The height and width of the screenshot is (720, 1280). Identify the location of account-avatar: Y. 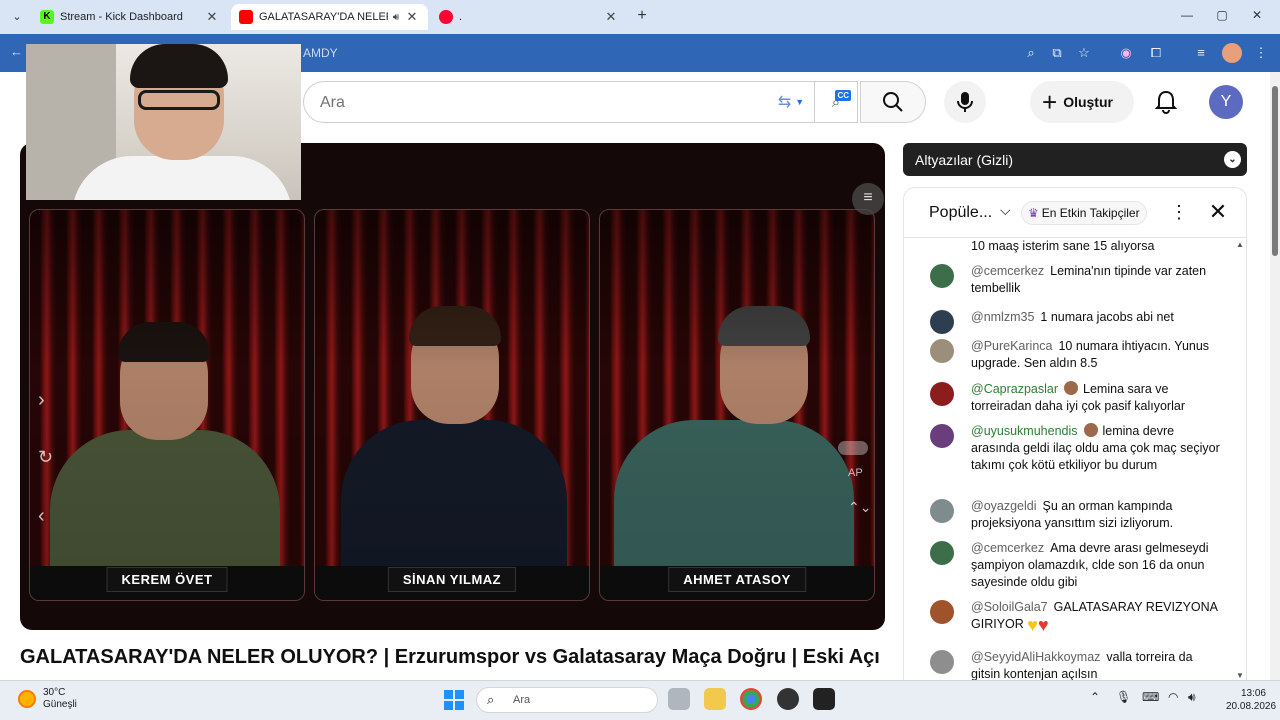
(1226, 102).